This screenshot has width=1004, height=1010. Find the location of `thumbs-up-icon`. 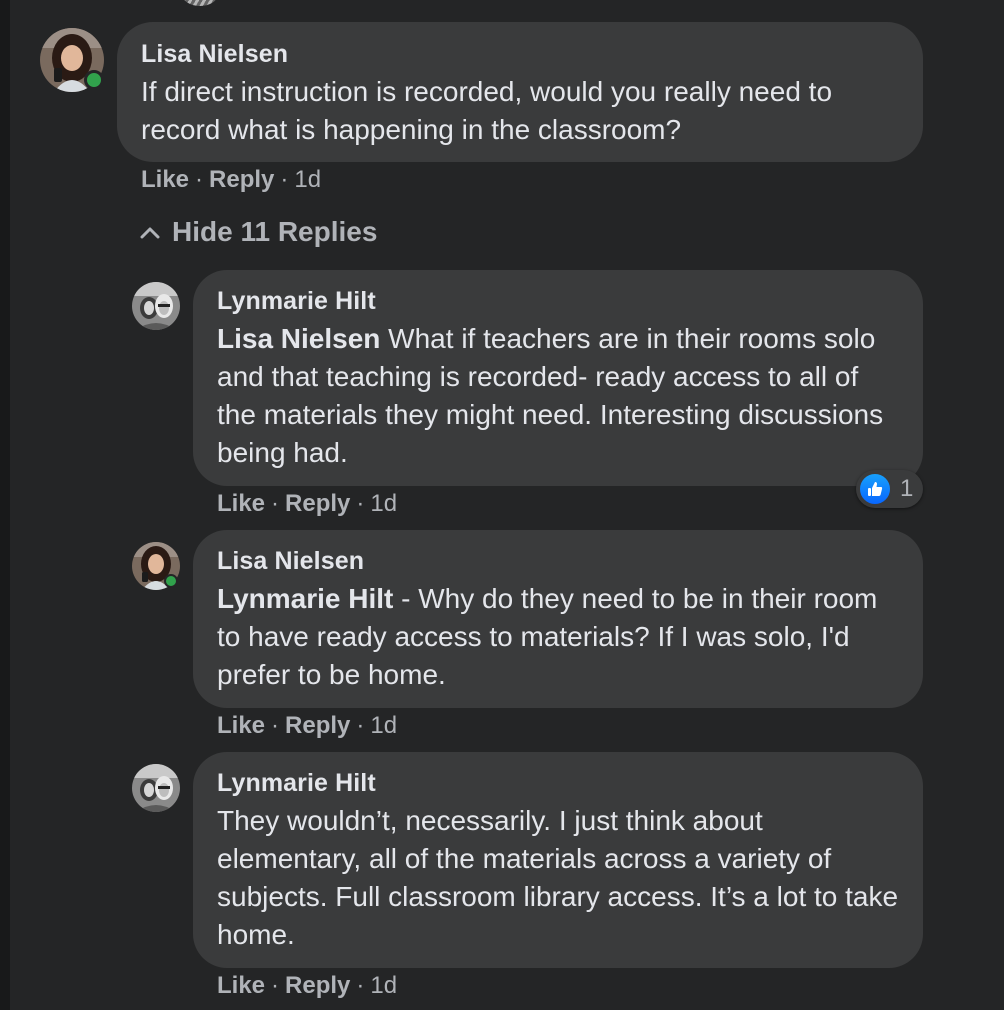

thumbs-up-icon is located at coordinates (875, 489).